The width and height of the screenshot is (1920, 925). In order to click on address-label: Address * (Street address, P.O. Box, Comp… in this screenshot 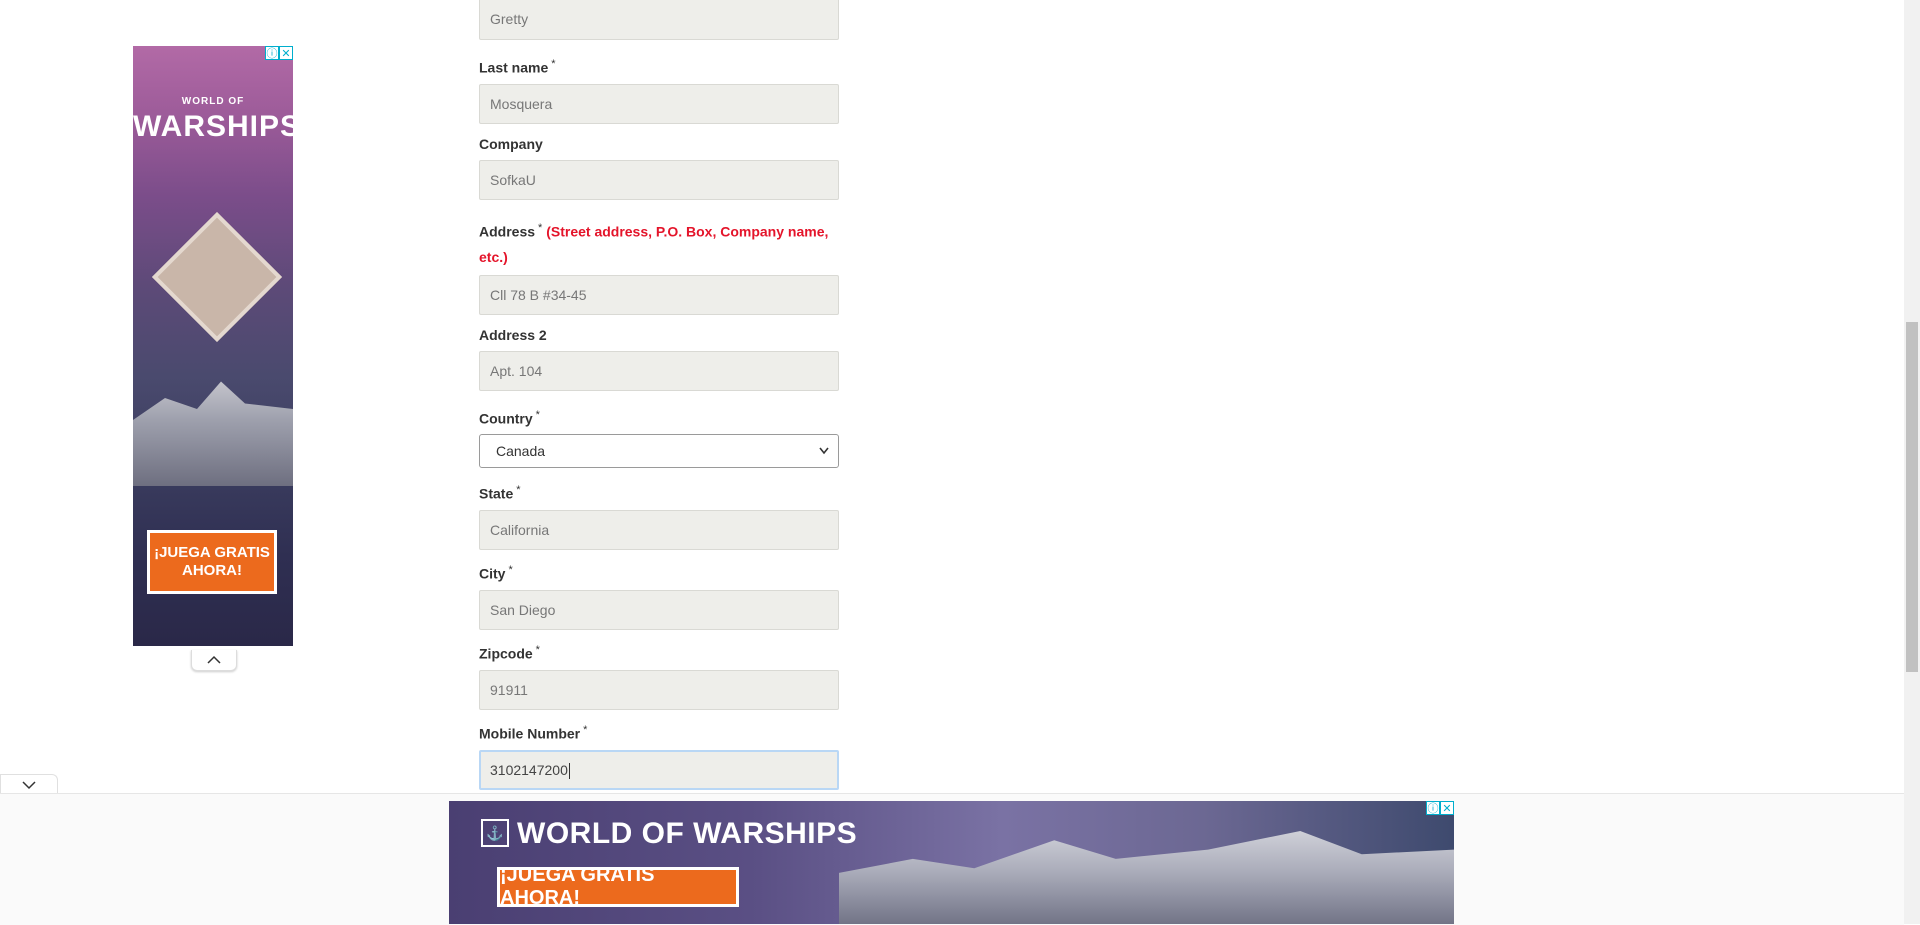, I will do `click(654, 243)`.